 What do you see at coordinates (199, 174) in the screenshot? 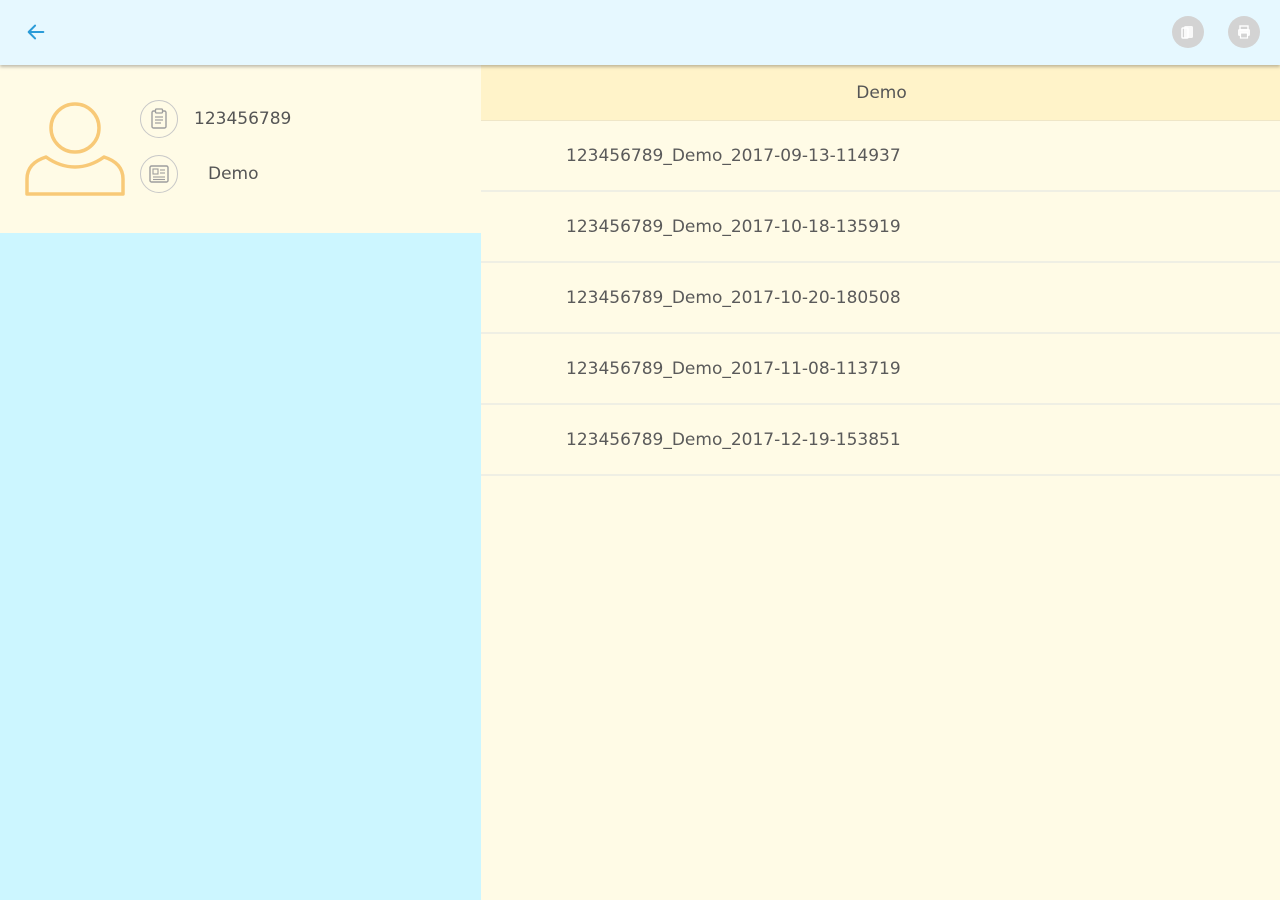
I see `patient-name-row: Demo` at bounding box center [199, 174].